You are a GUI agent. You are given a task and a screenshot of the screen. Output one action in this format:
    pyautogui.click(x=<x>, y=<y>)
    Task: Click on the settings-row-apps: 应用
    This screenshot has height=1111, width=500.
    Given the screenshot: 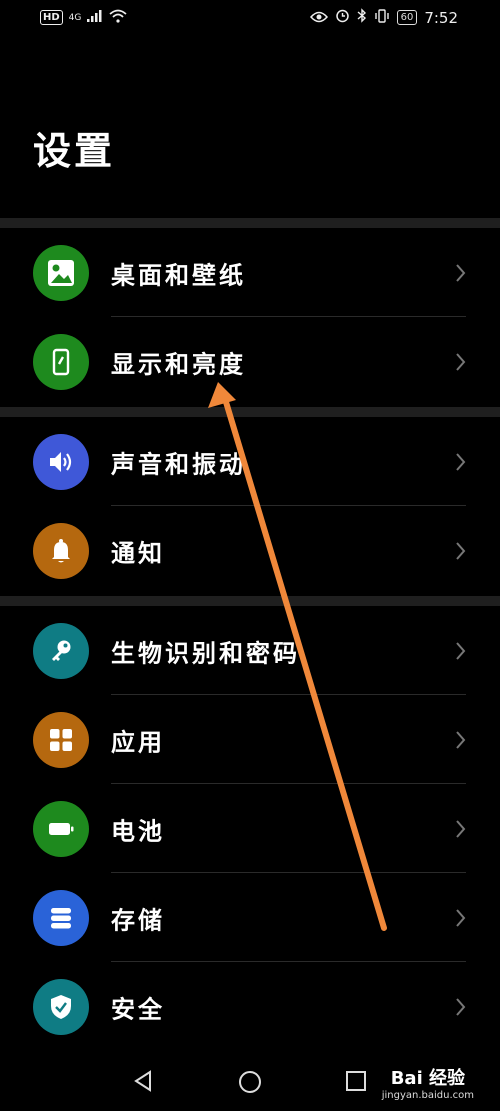 What is the action you would take?
    pyautogui.click(x=250, y=739)
    